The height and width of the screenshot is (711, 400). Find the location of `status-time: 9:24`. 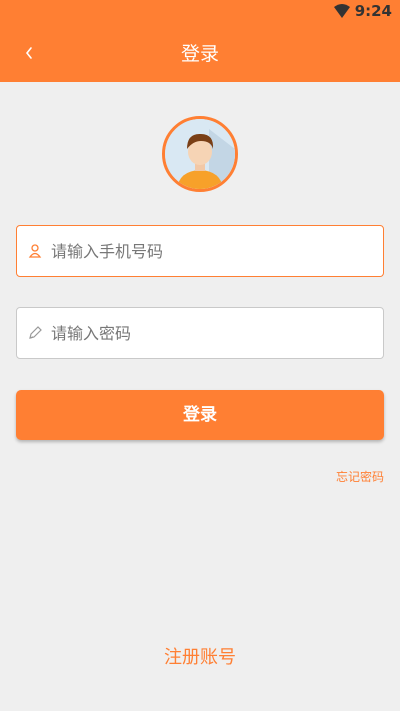

status-time: 9:24 is located at coordinates (373, 11).